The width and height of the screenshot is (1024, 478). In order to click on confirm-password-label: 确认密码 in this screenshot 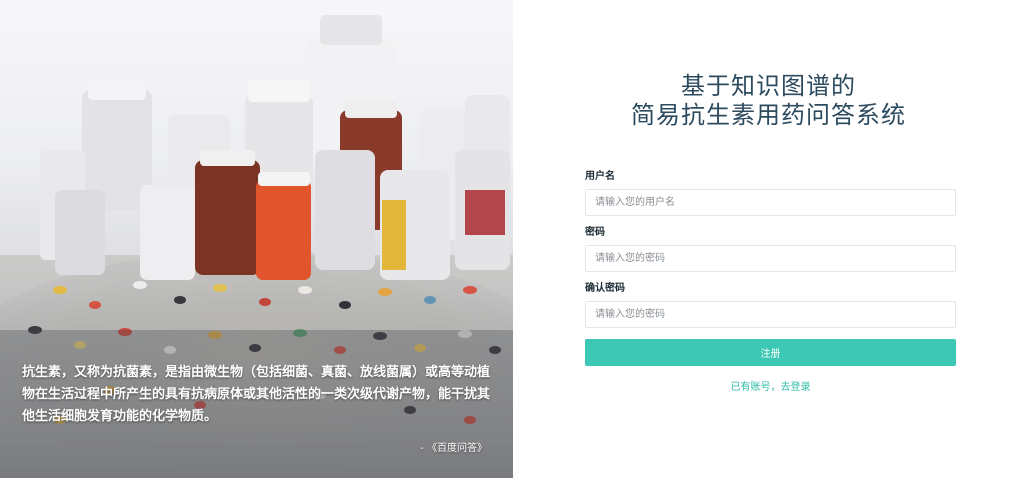, I will do `click(605, 288)`.